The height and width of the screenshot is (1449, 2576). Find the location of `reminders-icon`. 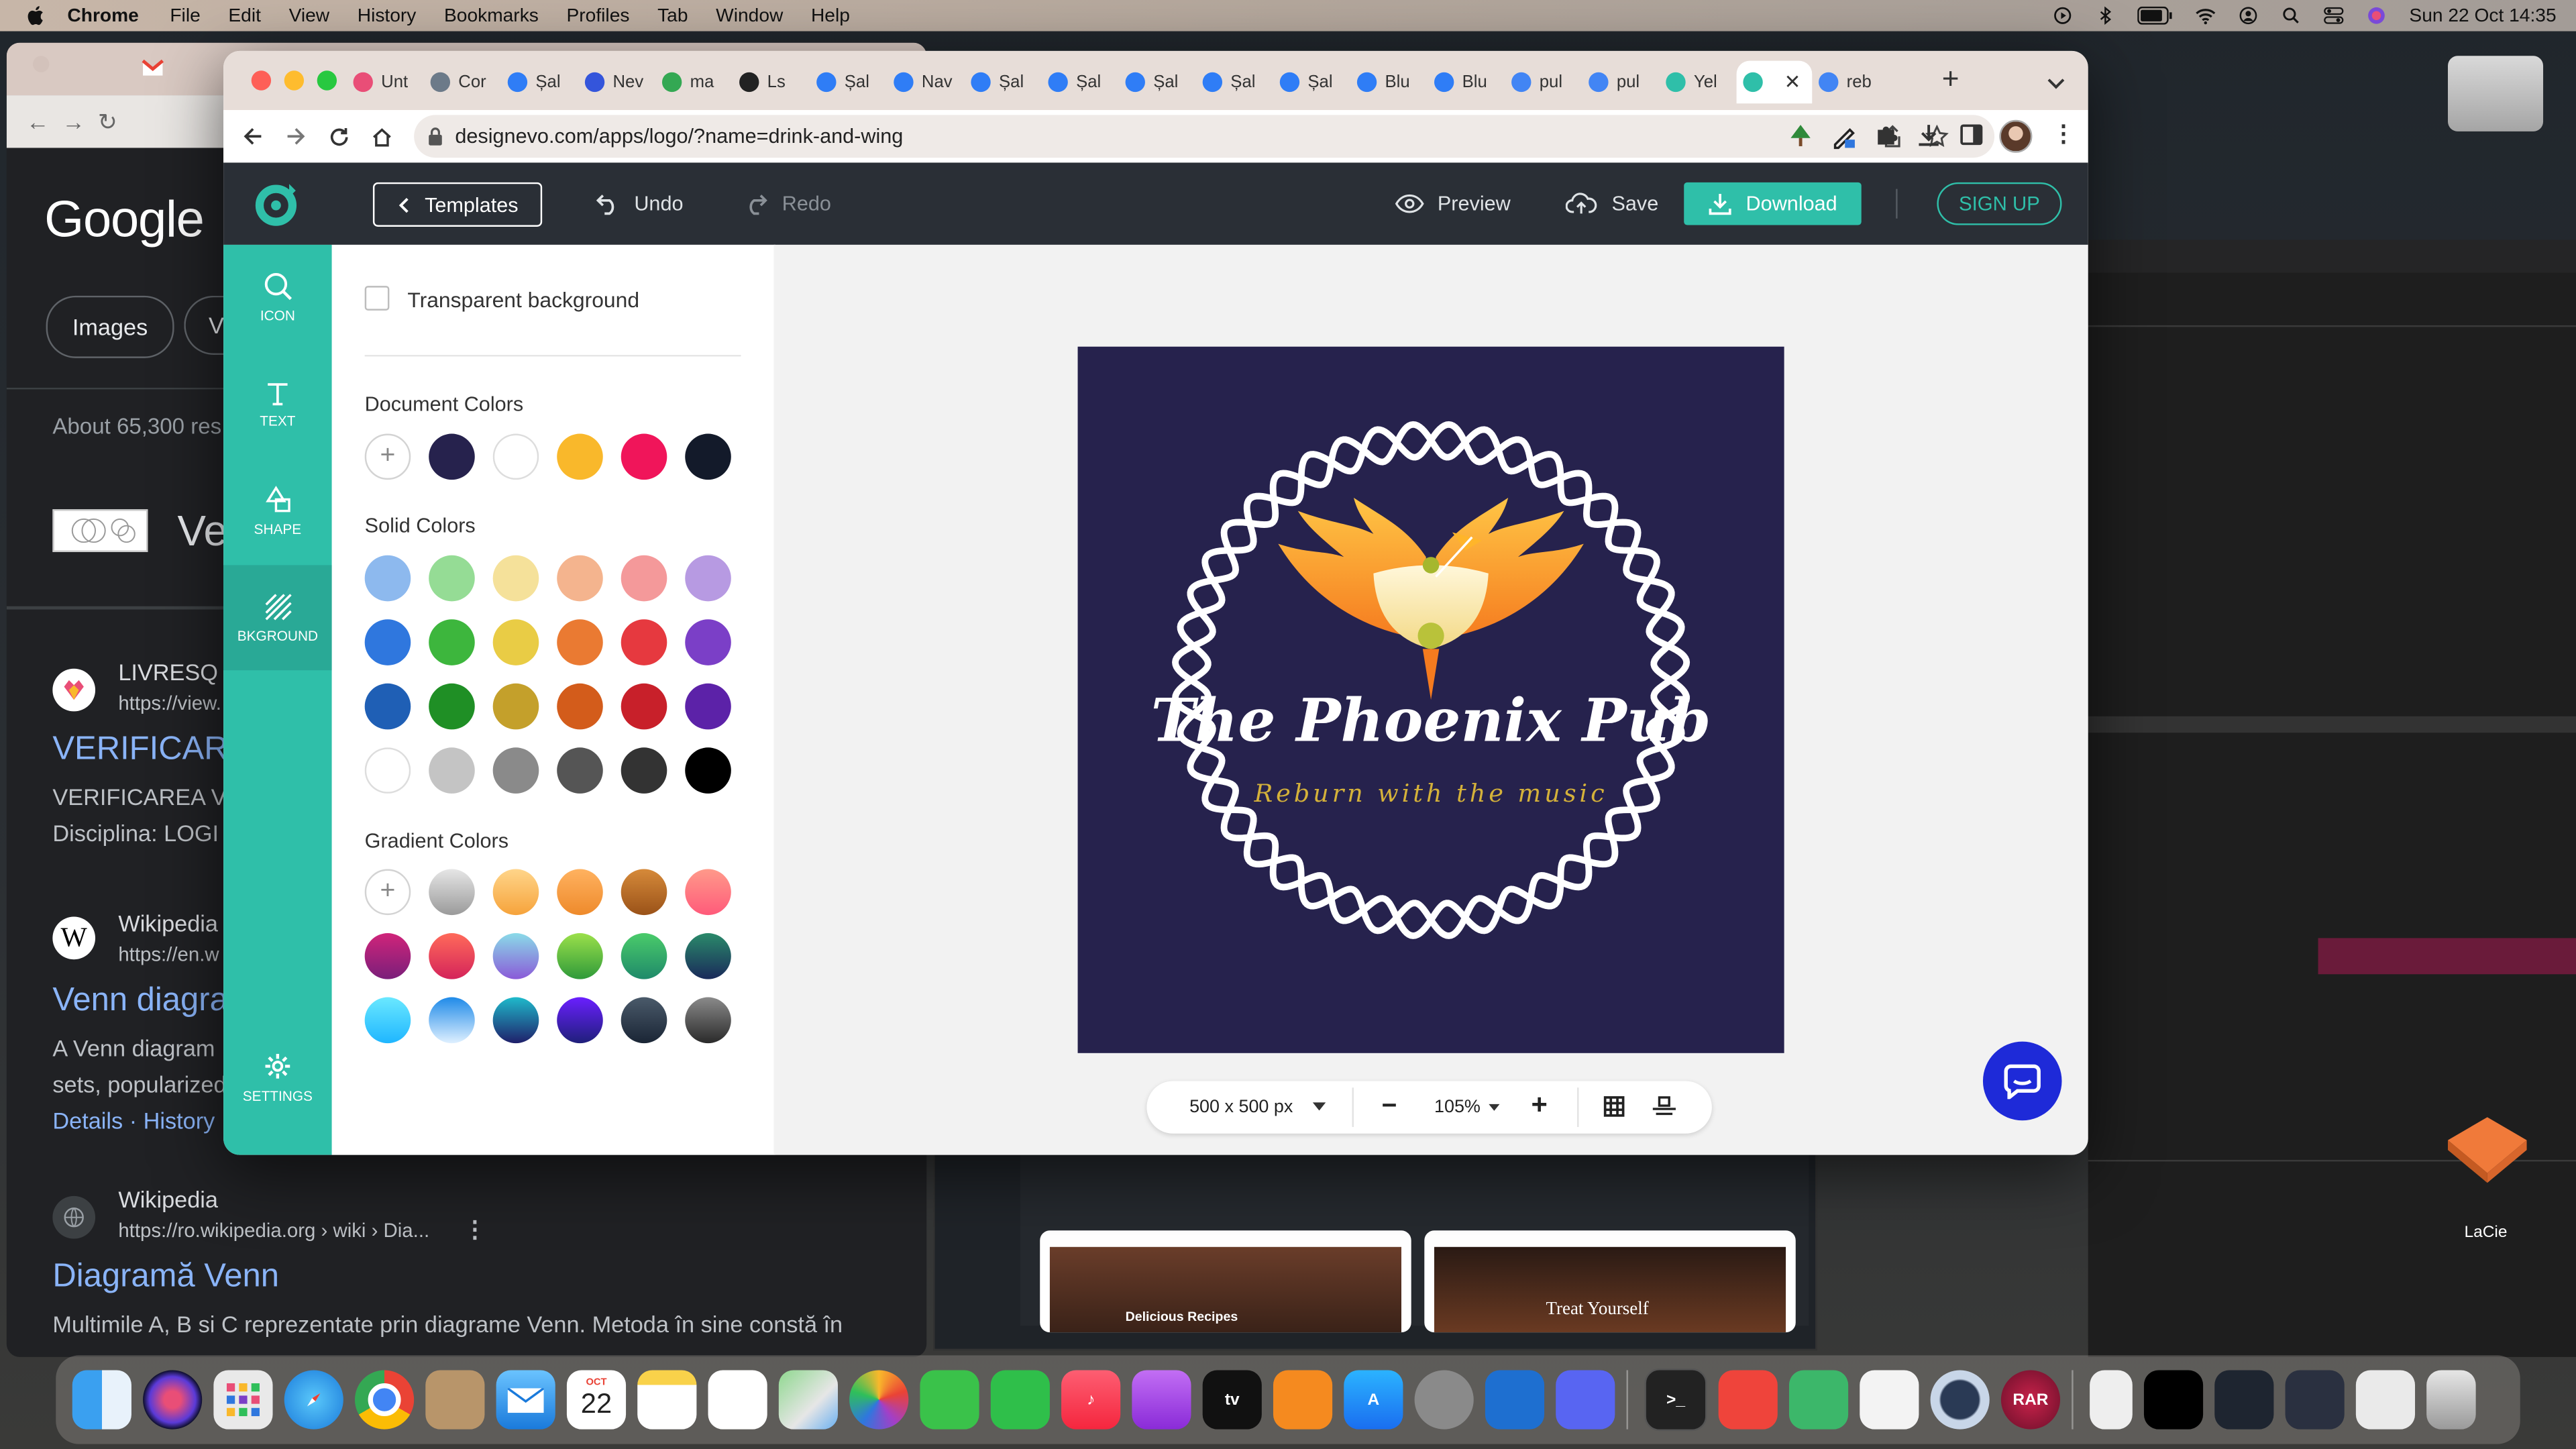

reminders-icon is located at coordinates (737, 1400).